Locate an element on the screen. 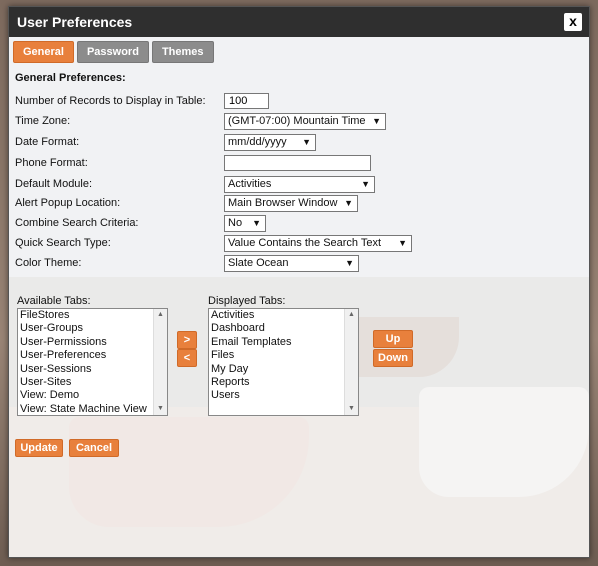 The height and width of the screenshot is (566, 598). timezone-value: (GMT-07:00) Mountain Time is located at coordinates (297, 121).